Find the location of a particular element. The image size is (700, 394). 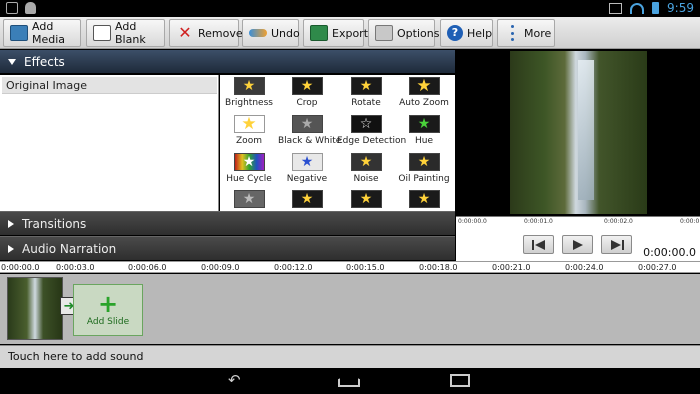

options-button: Options is located at coordinates (403, 33).